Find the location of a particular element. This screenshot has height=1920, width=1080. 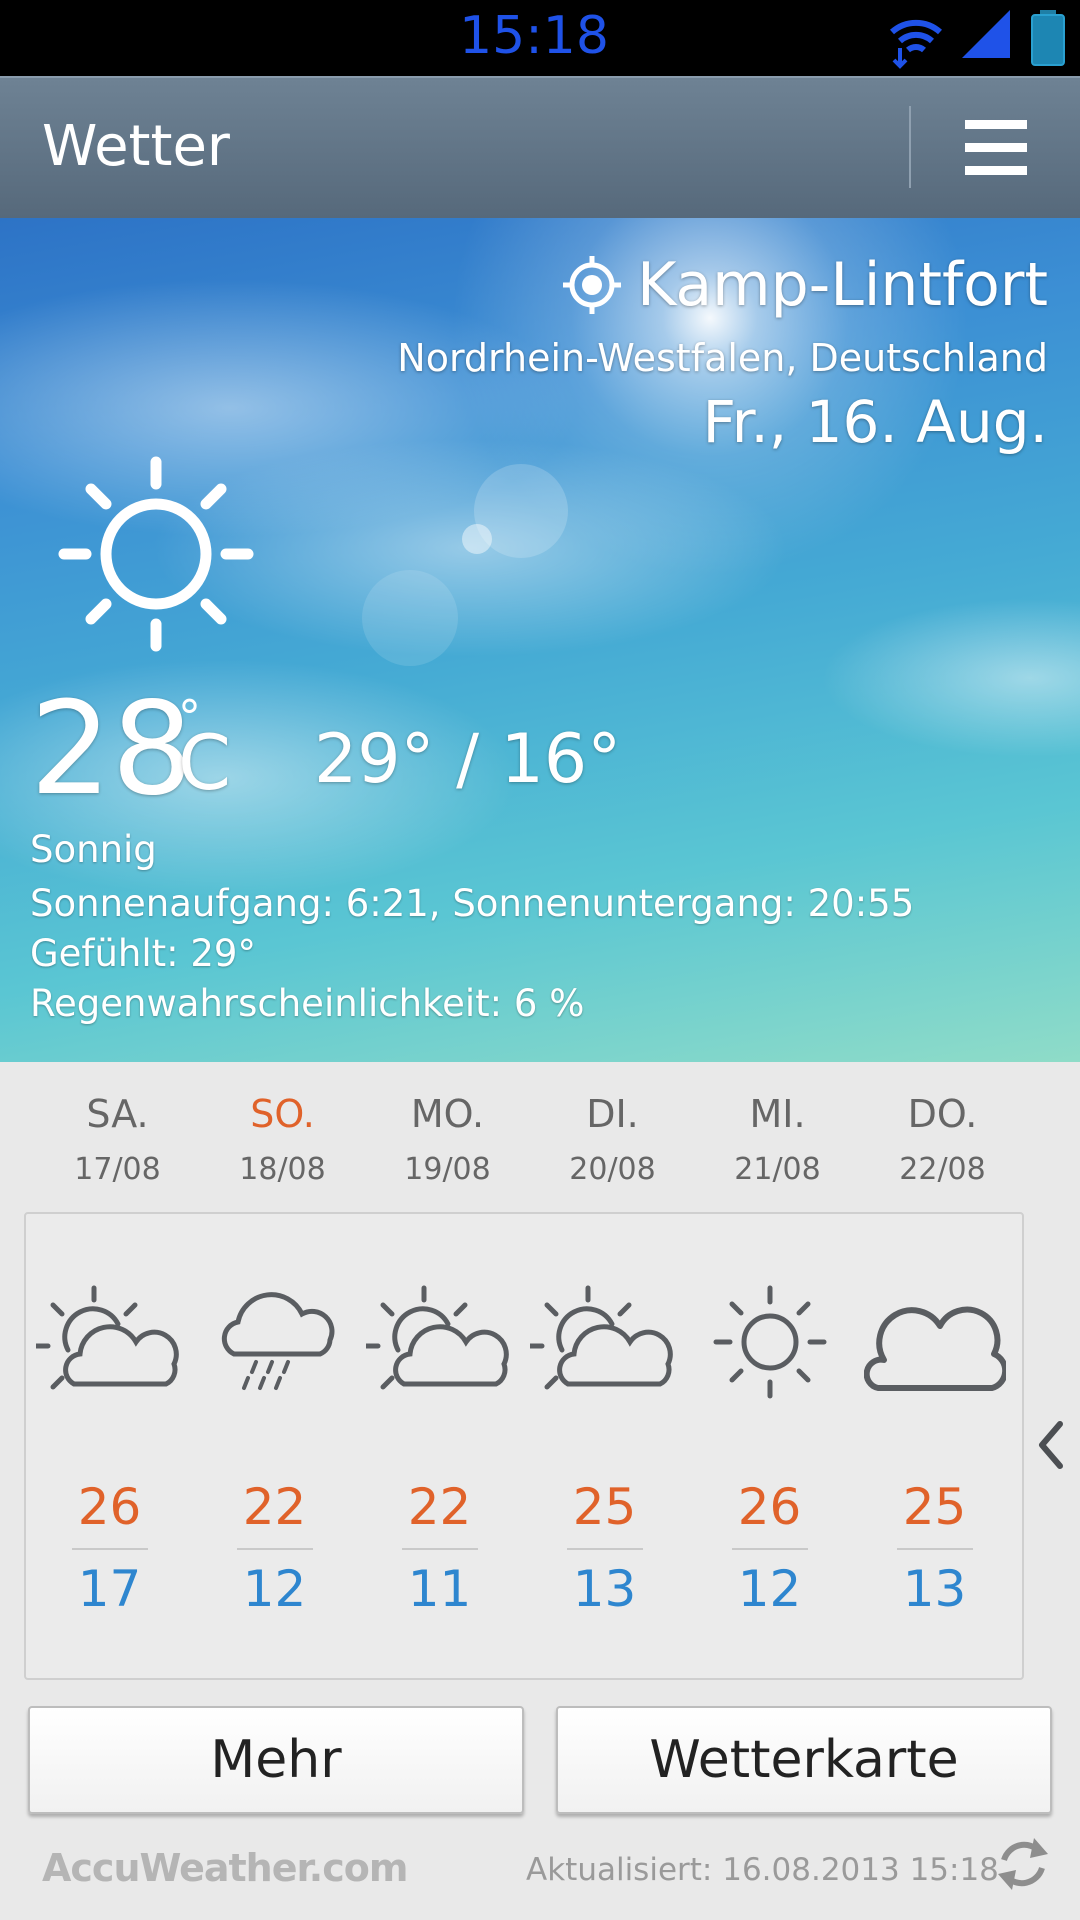

temperature-unit: C is located at coordinates (205, 762).